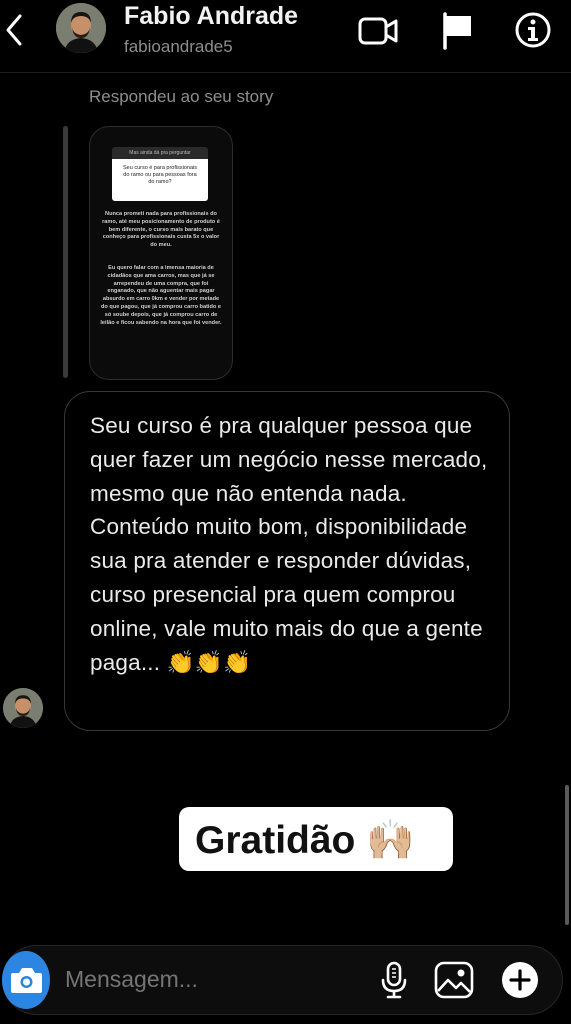 This screenshot has height=1024, width=571. Describe the element at coordinates (379, 32) in the screenshot. I see `video-call-icon` at that location.